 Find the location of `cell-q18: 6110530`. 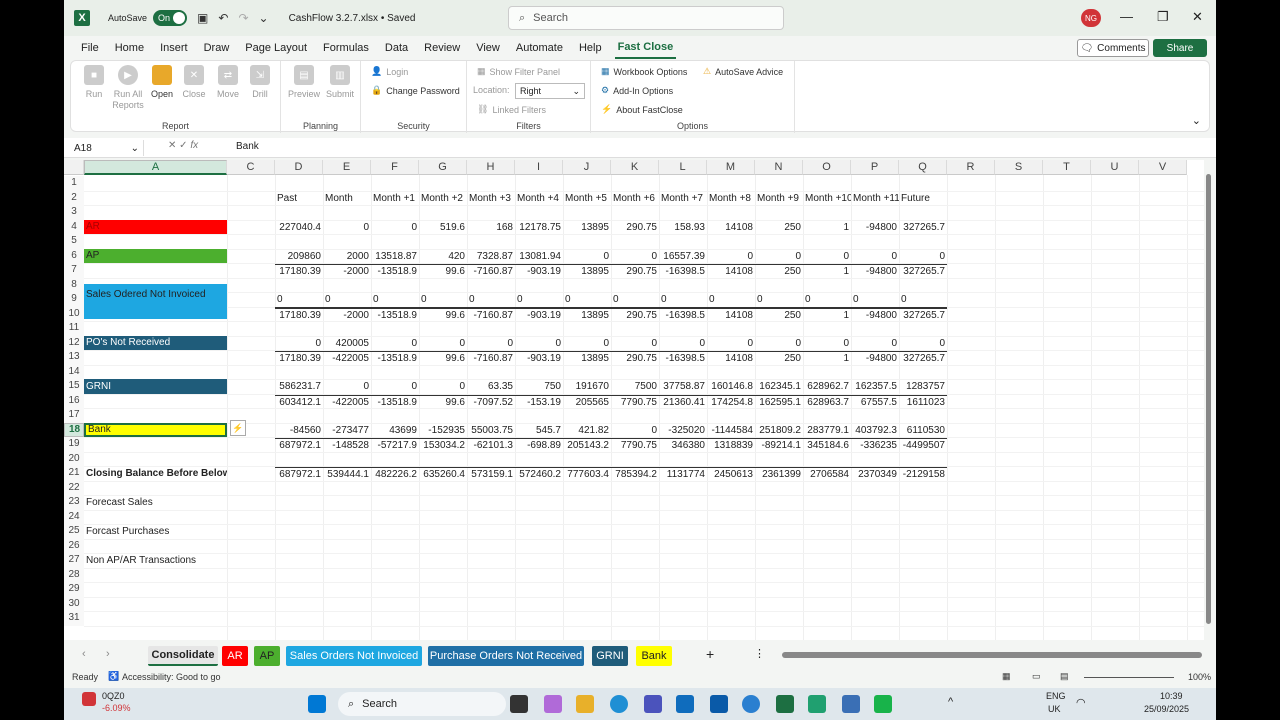

cell-q18: 6110530 is located at coordinates (923, 431).